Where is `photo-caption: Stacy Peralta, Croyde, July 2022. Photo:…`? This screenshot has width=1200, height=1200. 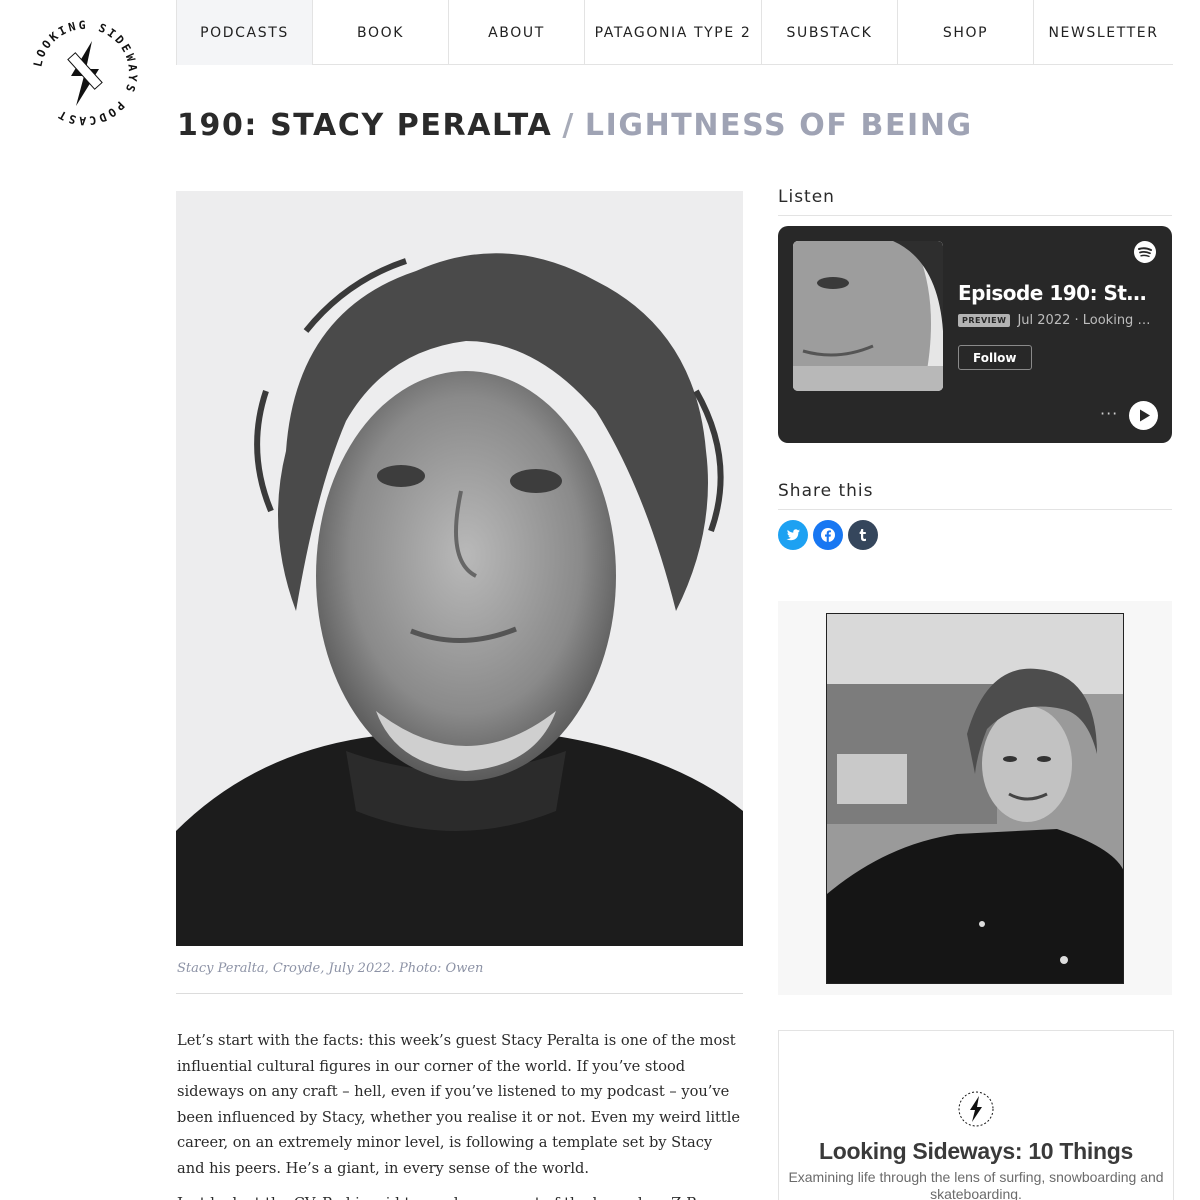 photo-caption: Stacy Peralta, Croyde, July 2022. Photo:… is located at coordinates (330, 968).